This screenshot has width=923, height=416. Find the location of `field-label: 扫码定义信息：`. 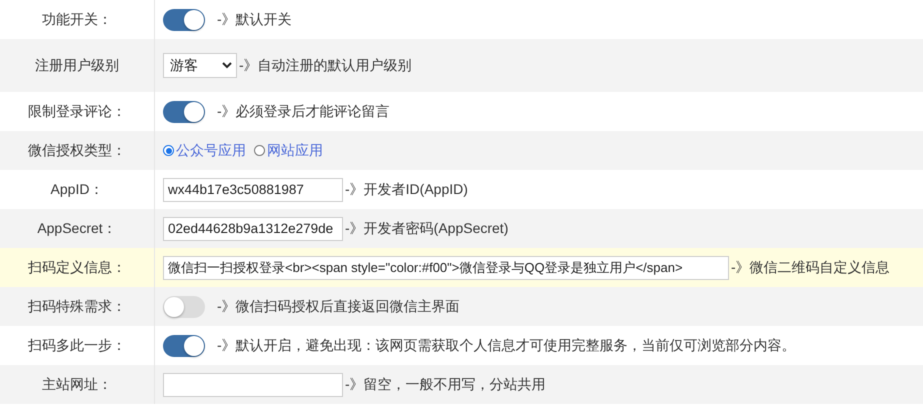

field-label: 扫码定义信息： is located at coordinates (77, 267).